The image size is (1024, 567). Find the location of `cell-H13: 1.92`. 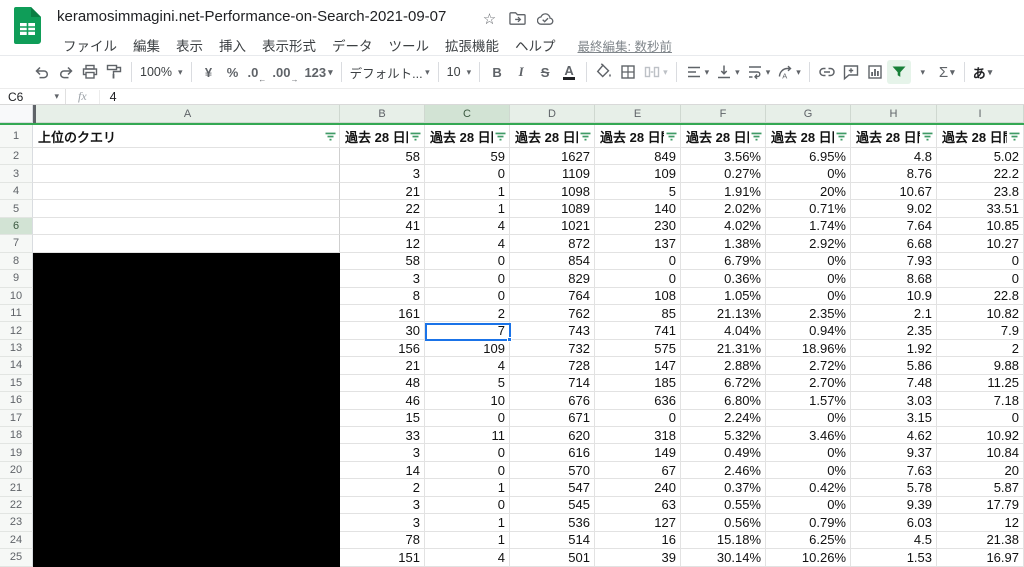

cell-H13: 1.92 is located at coordinates (894, 348).